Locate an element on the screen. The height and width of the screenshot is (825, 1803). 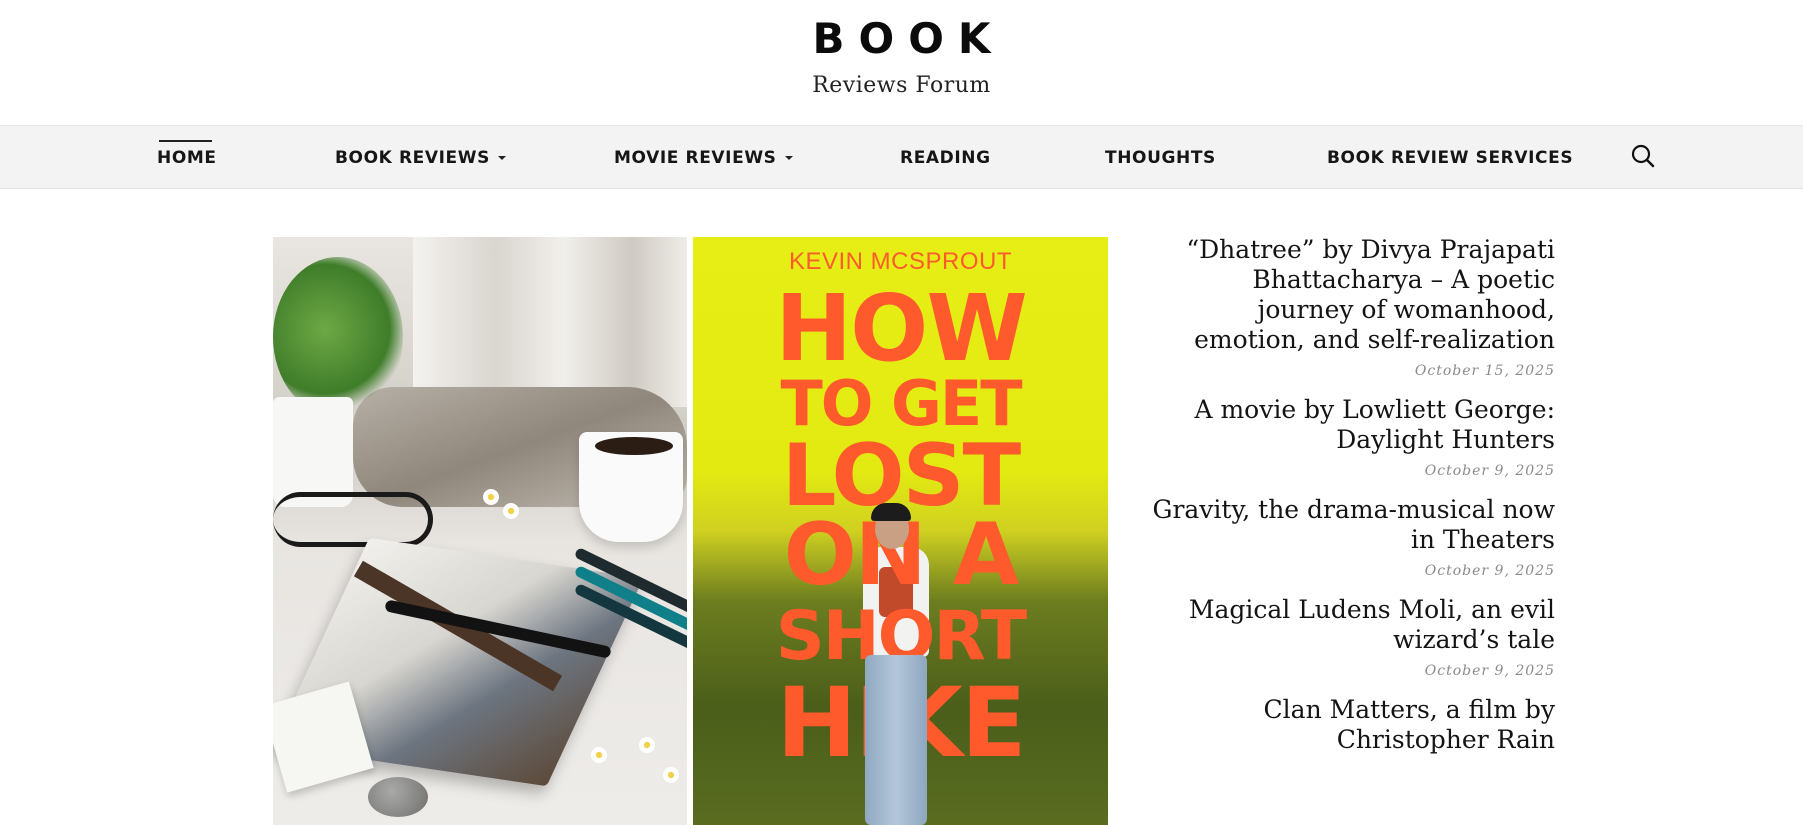
nav-item-home: HOME is located at coordinates (187, 158).